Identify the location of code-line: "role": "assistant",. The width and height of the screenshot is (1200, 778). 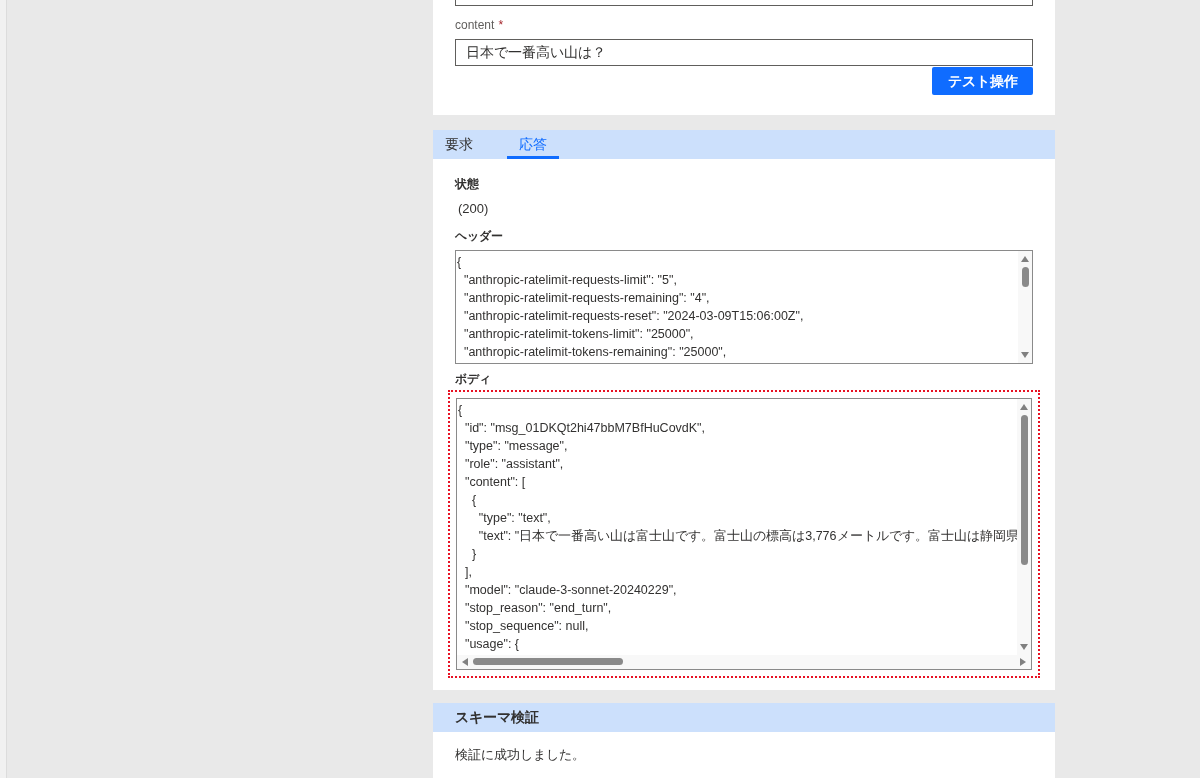
(513, 464).